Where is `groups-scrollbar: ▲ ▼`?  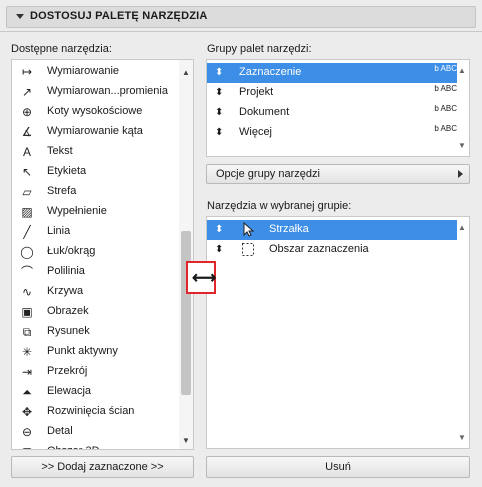
groups-scrollbar: ▲ ▼ is located at coordinates (462, 108).